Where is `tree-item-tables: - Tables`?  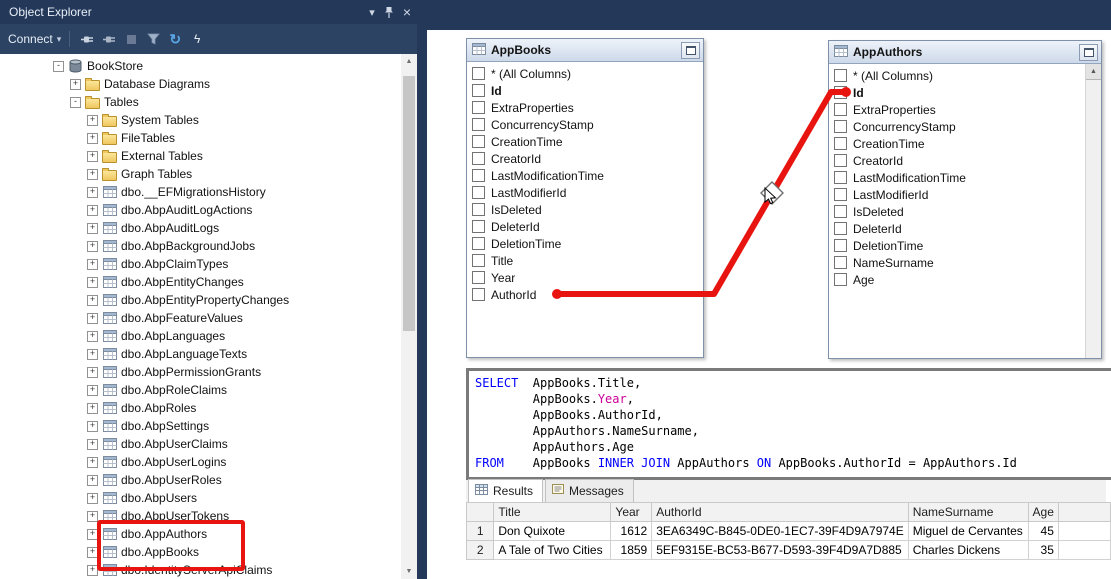
tree-item-tables: - Tables is located at coordinates (200, 102).